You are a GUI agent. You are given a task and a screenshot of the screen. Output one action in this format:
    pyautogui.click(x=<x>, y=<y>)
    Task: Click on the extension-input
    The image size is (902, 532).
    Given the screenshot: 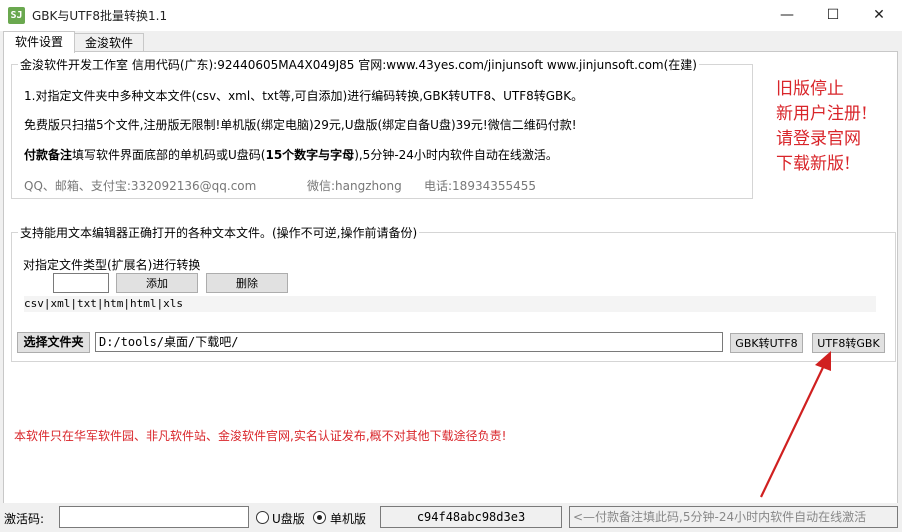 What is the action you would take?
    pyautogui.click(x=81, y=283)
    